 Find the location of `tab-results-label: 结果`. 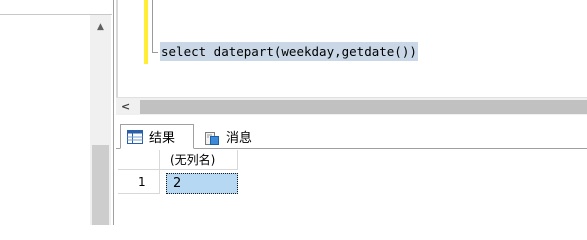

tab-results-label: 结果 is located at coordinates (162, 138).